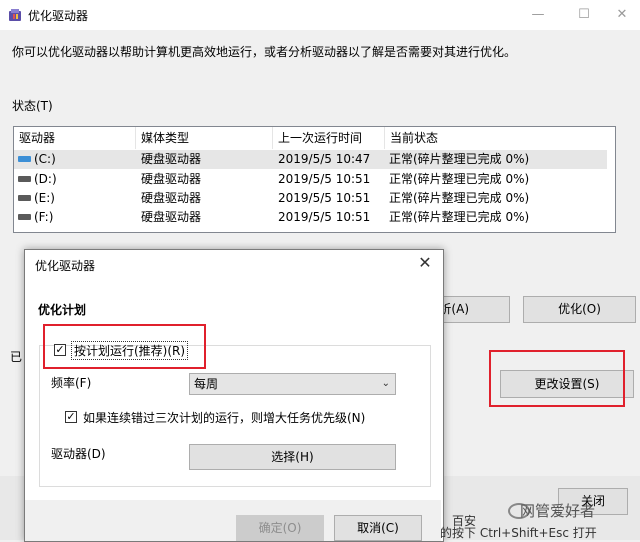 This screenshot has width=640, height=542. I want to click on ok-button: 确定(O), so click(280, 528).